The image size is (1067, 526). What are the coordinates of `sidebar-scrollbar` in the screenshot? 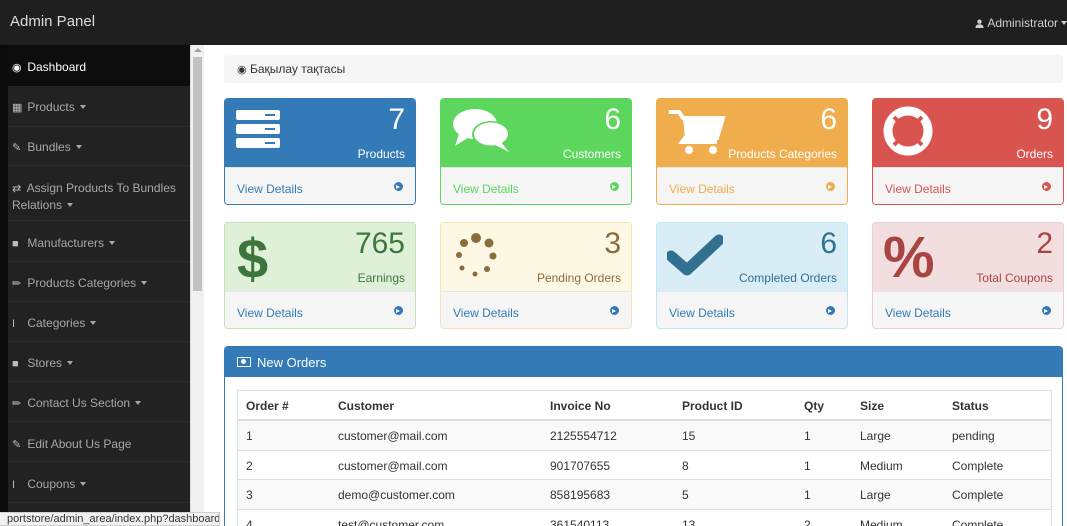 It's located at (197, 285).